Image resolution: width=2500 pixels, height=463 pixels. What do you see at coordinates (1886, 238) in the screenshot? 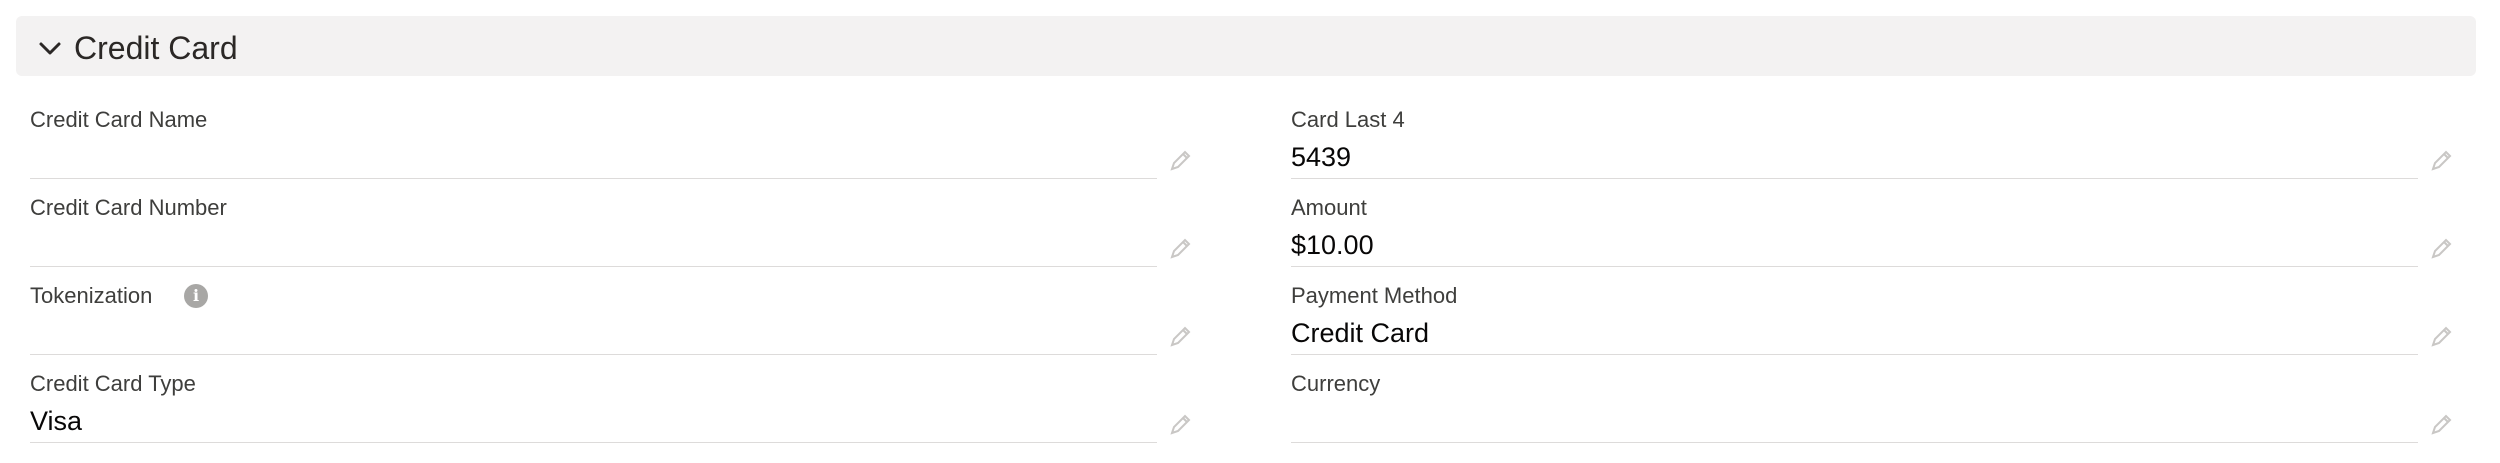
I see `field-amount: Amount $10.00` at bounding box center [1886, 238].